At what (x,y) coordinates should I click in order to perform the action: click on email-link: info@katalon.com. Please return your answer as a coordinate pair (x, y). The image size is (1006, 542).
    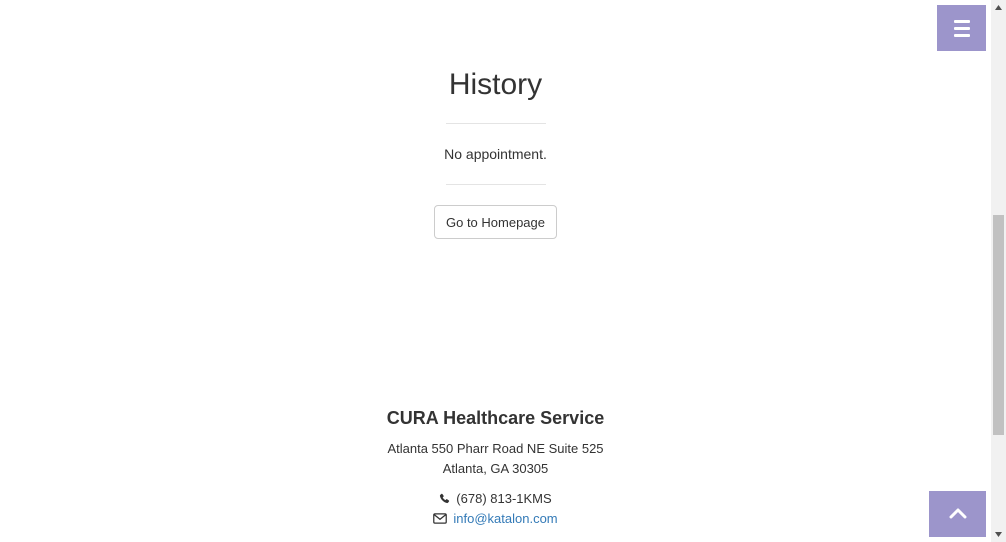
    Looking at the image, I should click on (505, 518).